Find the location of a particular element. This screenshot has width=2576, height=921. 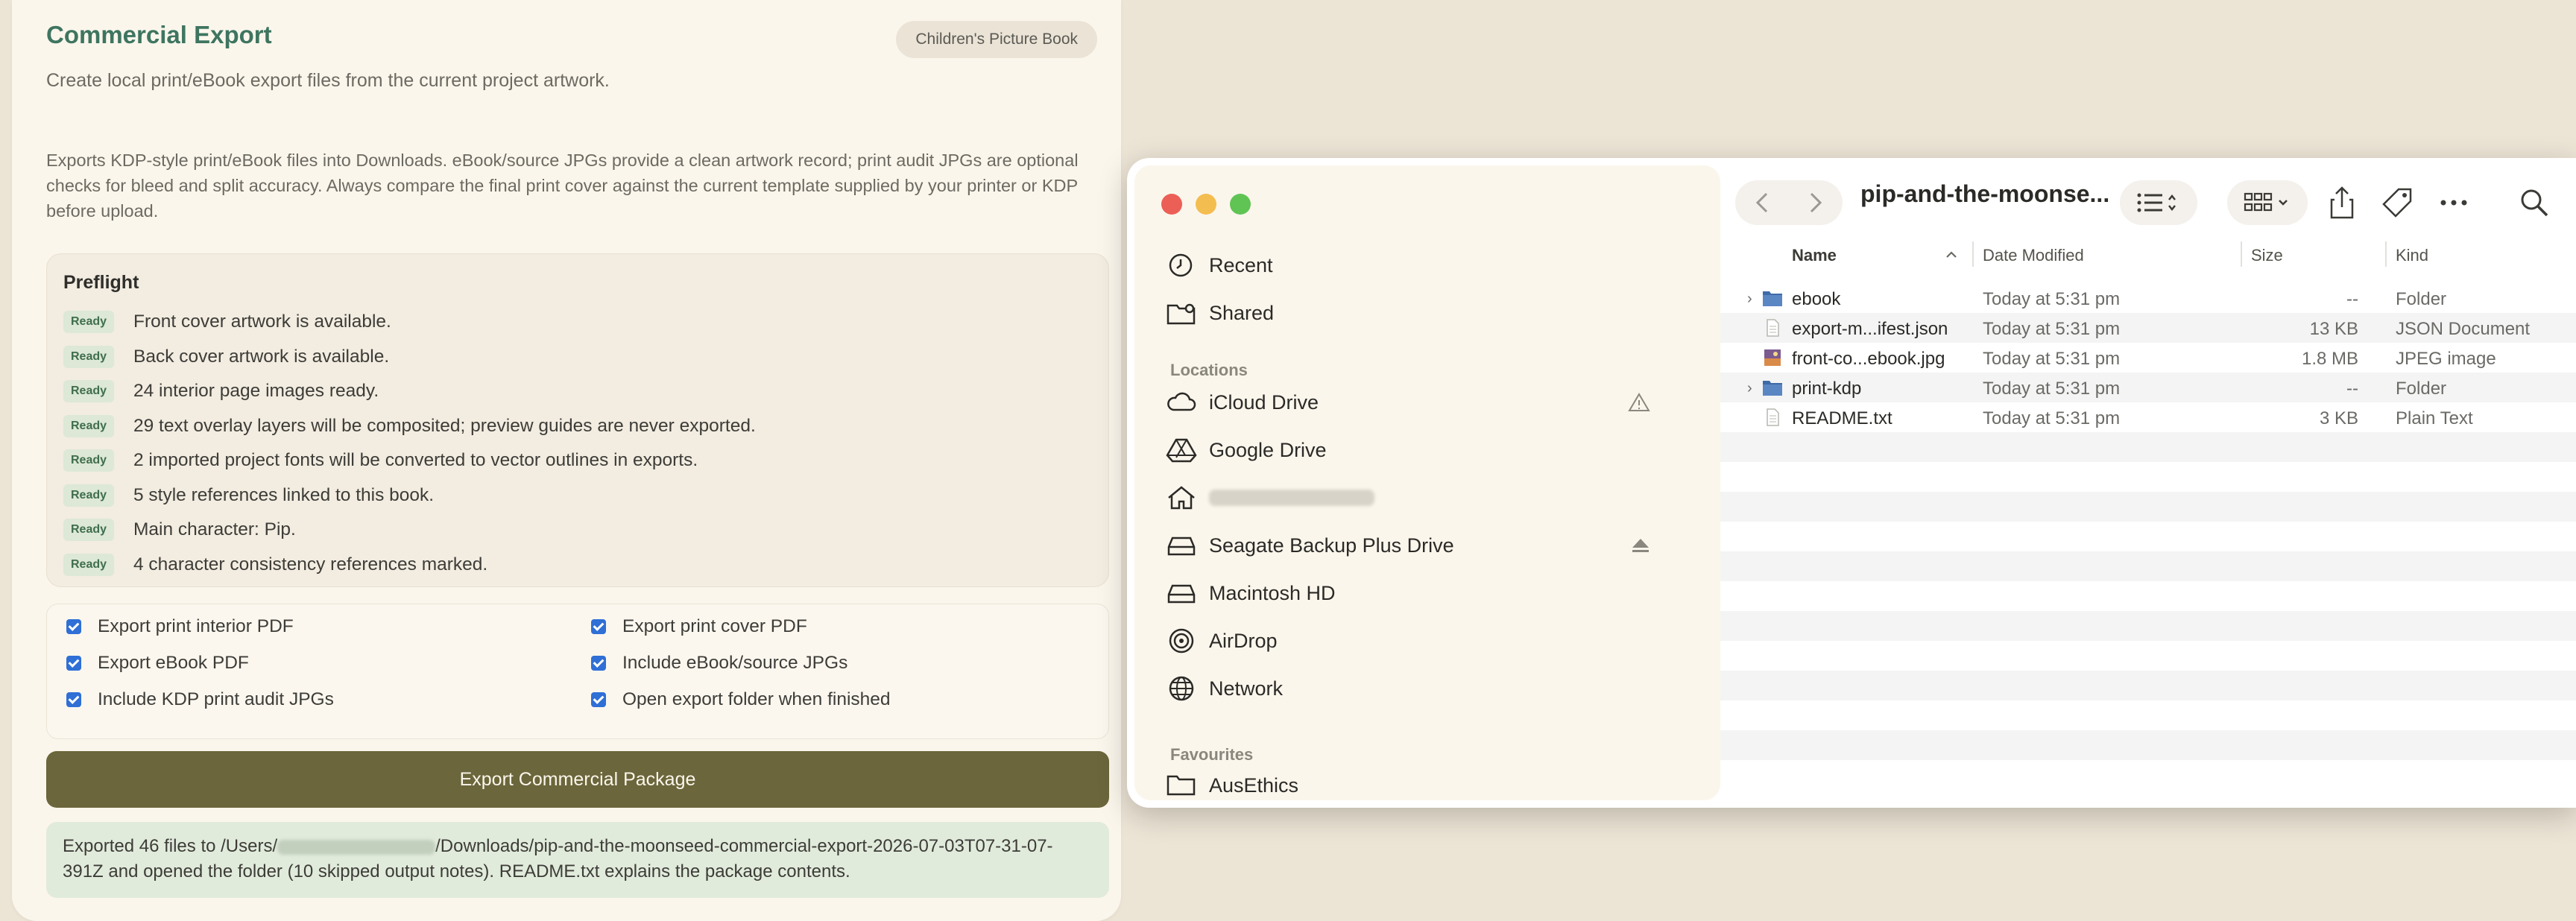

option-print-cover-pdf: Export print cover PDF is located at coordinates (699, 626).